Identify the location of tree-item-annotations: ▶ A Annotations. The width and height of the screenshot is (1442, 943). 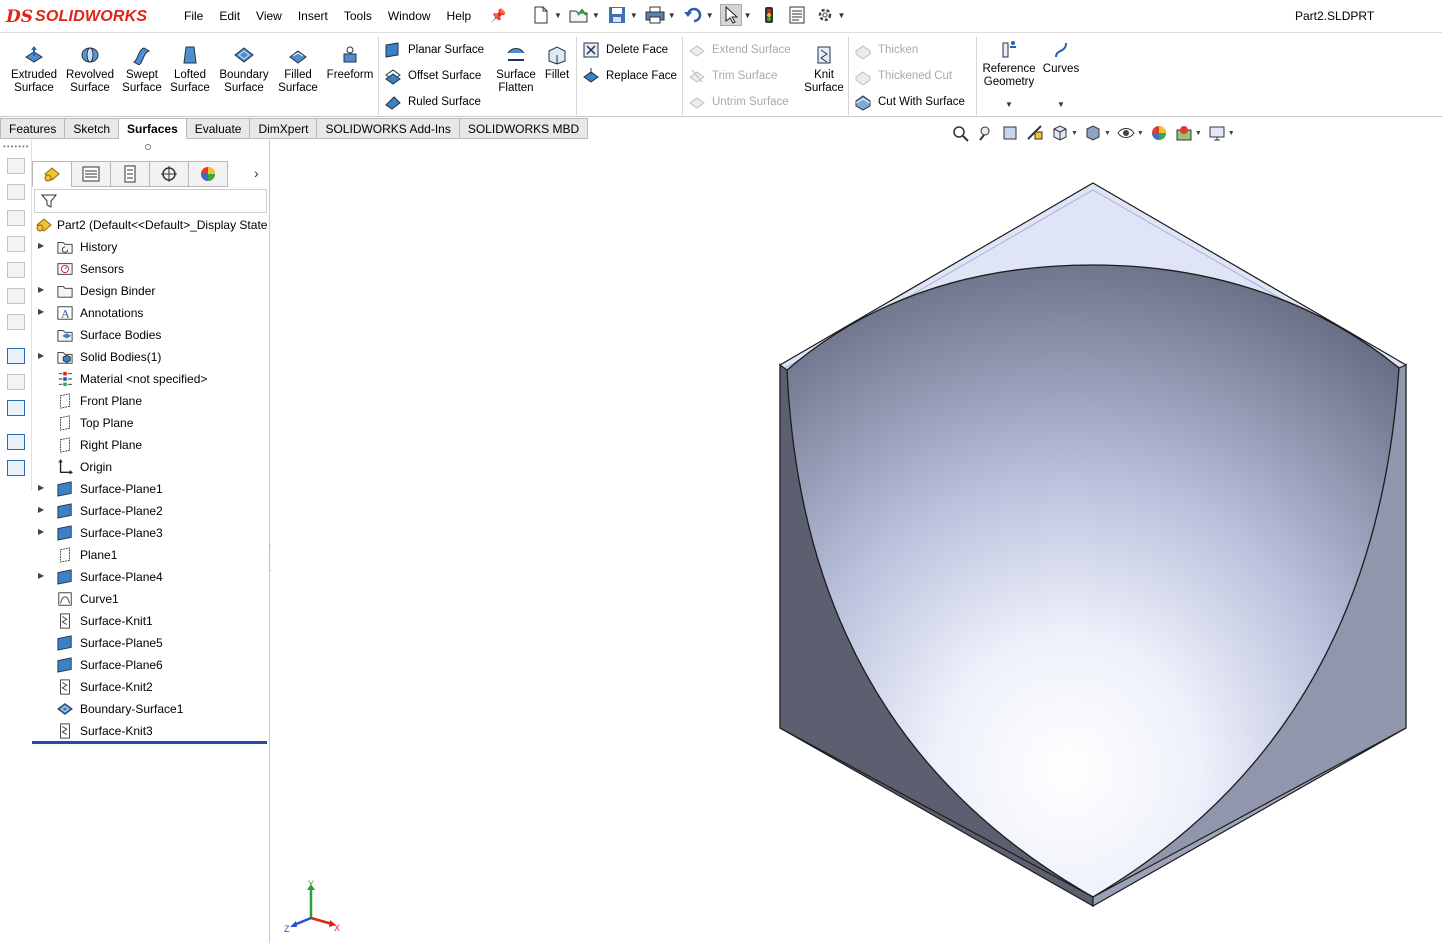
(151, 313).